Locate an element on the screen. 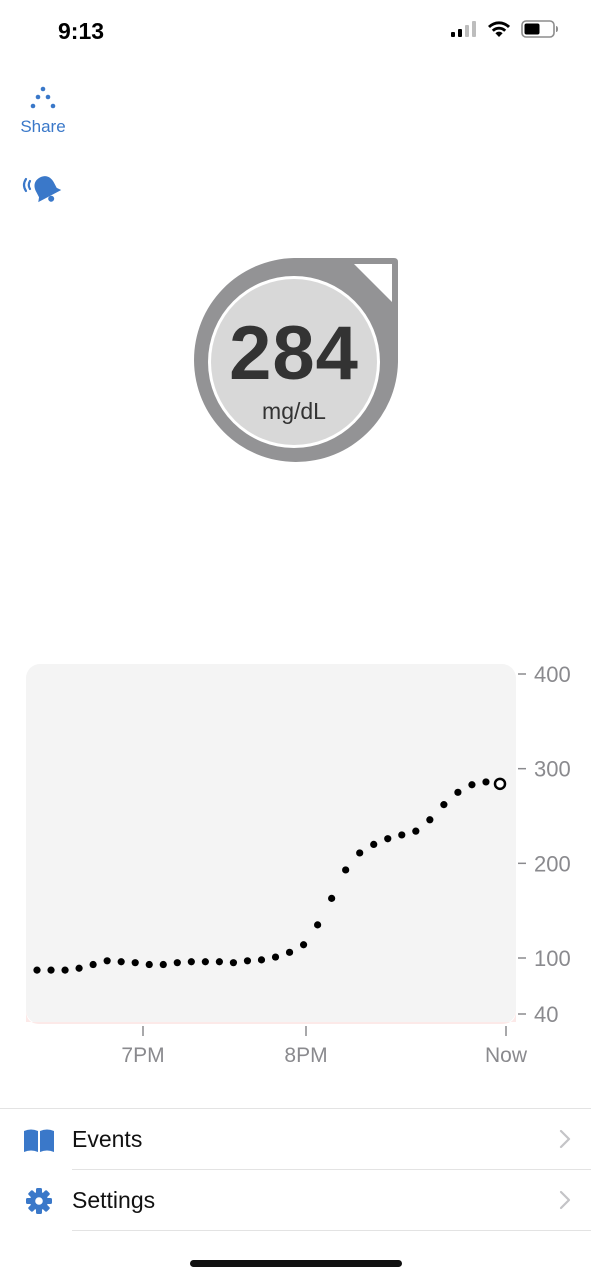 The height and width of the screenshot is (1279, 591). glucose-value: 284 is located at coordinates (294, 353).